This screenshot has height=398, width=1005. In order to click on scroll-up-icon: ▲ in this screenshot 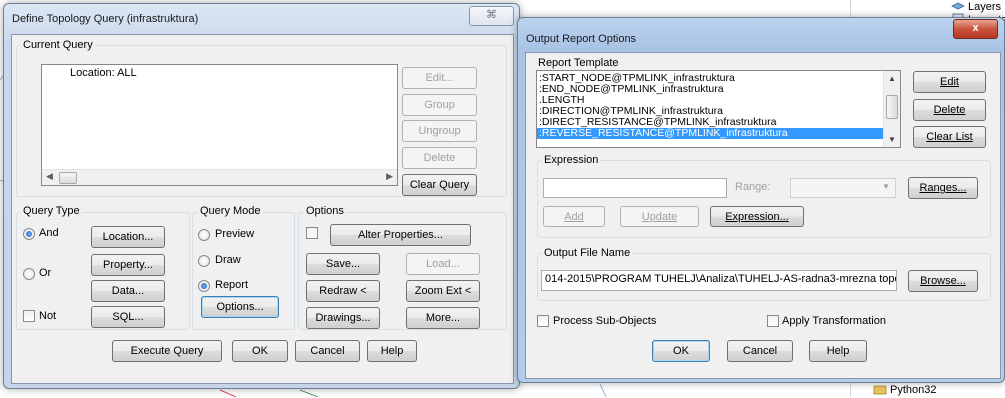, I will do `click(892, 78)`.